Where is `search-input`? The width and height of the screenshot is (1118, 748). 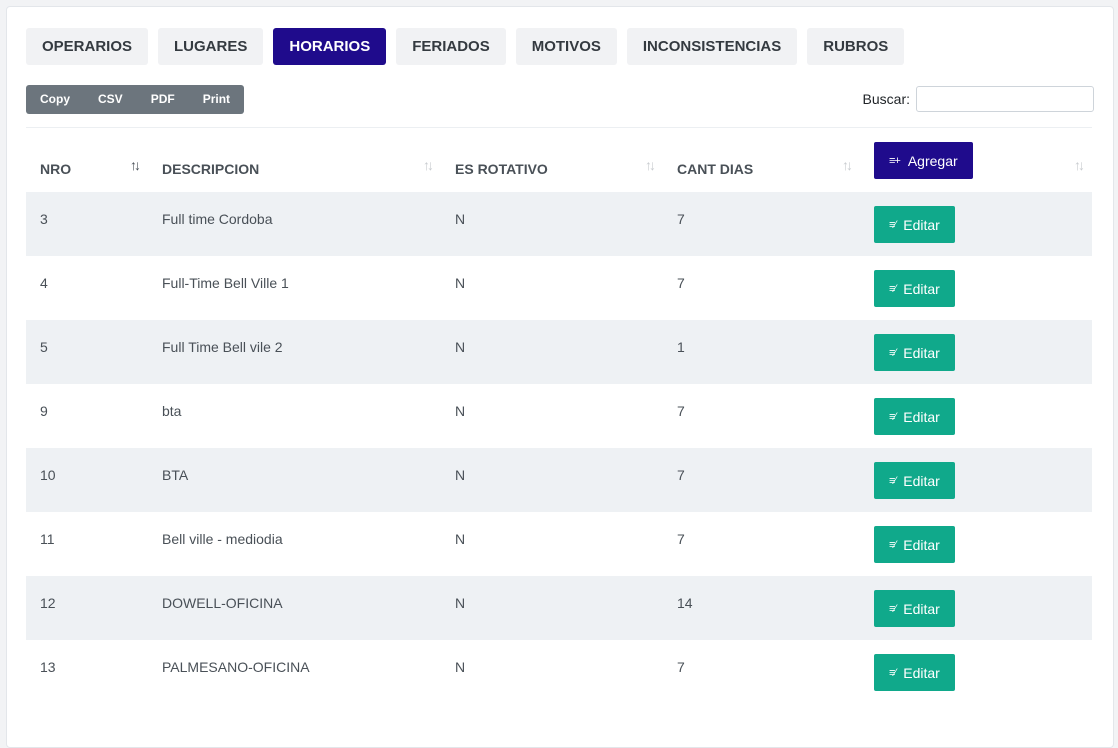 search-input is located at coordinates (1005, 99).